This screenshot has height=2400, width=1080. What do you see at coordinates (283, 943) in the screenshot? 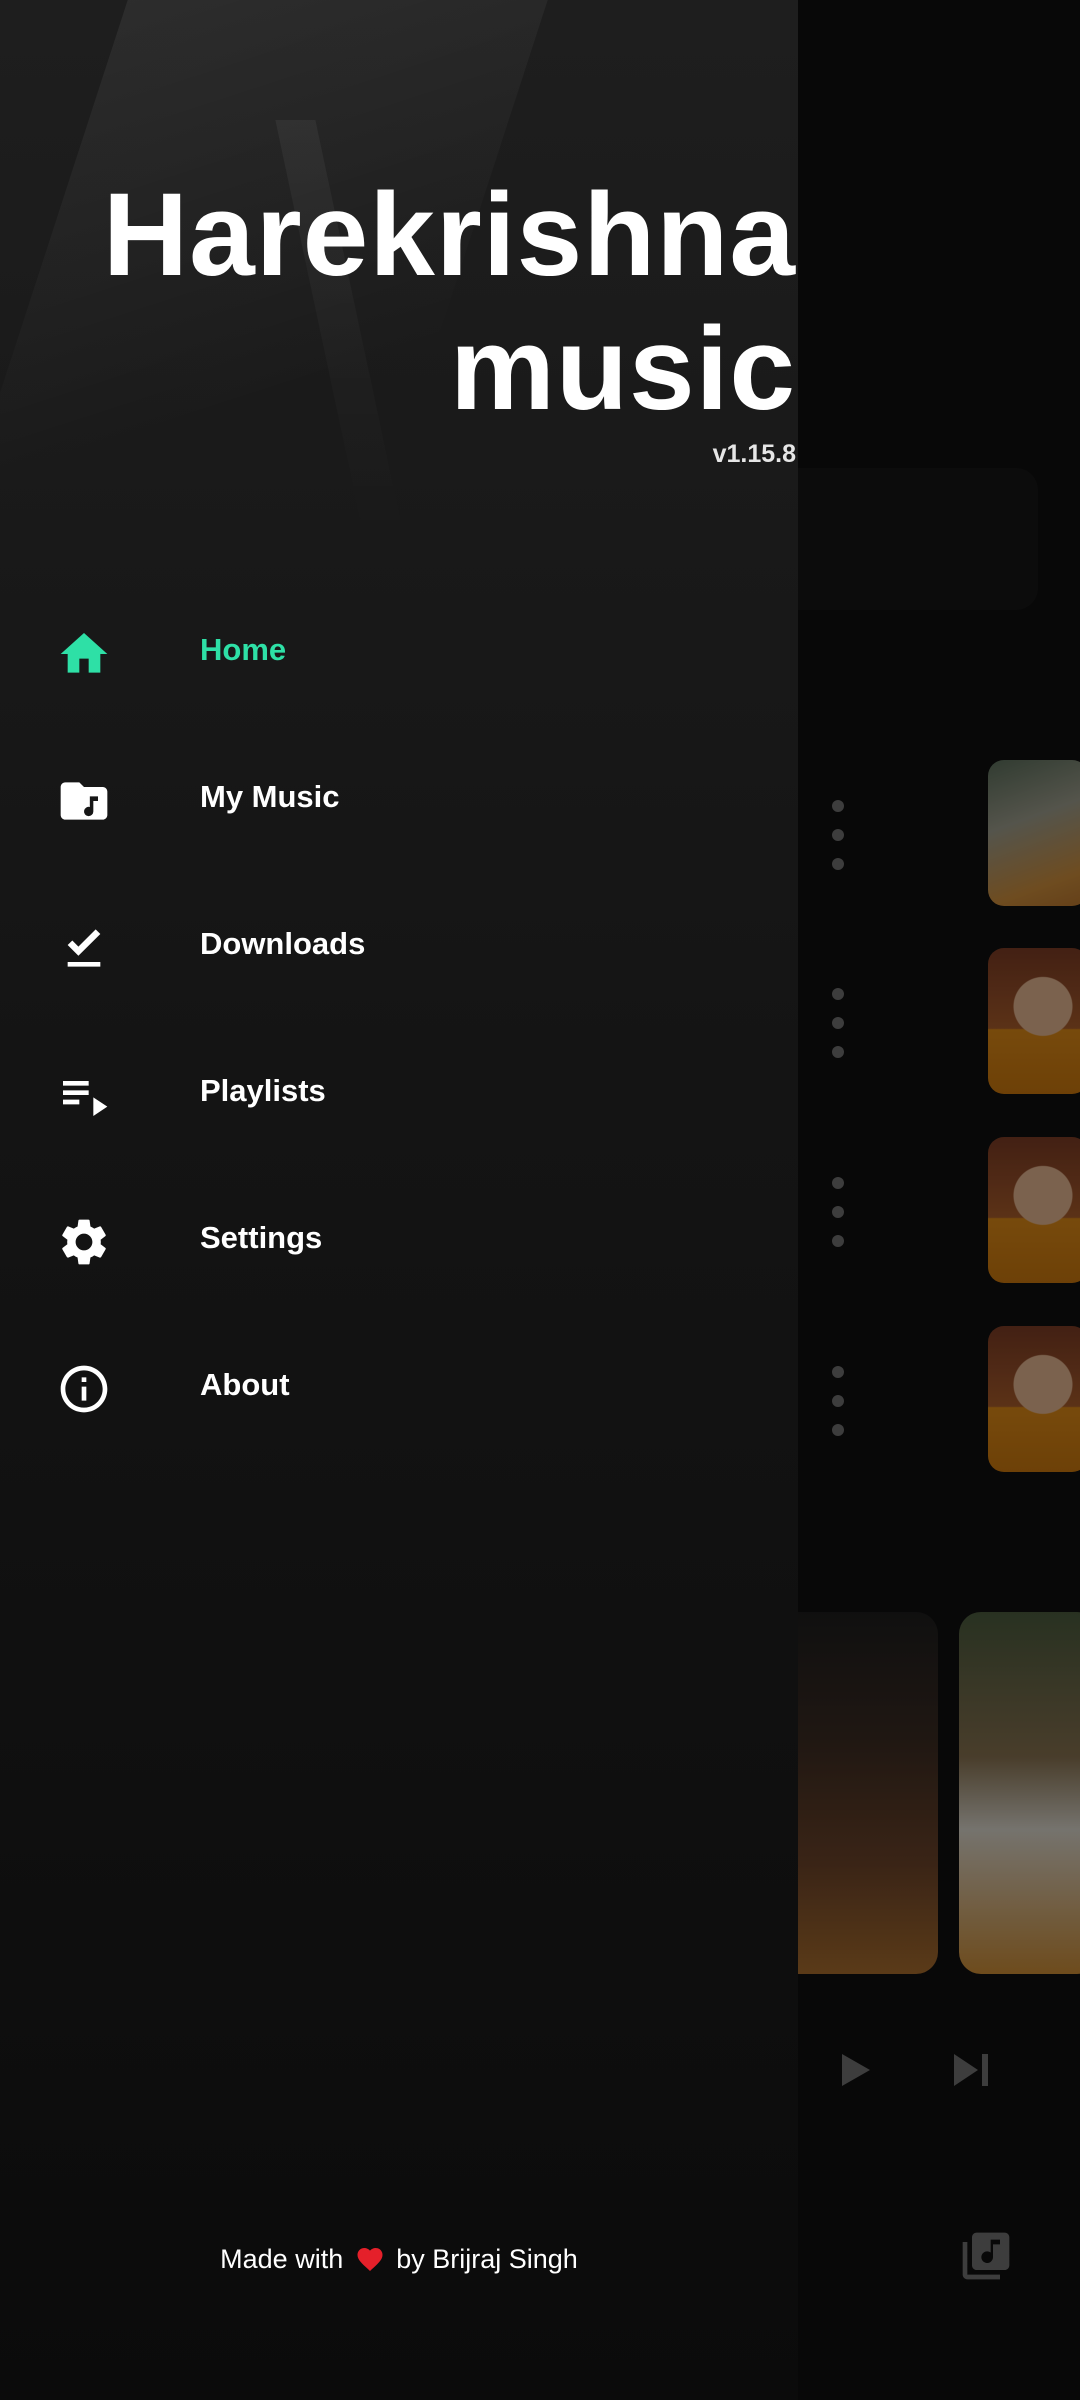
I see `nav-item-label: Downloads` at bounding box center [283, 943].